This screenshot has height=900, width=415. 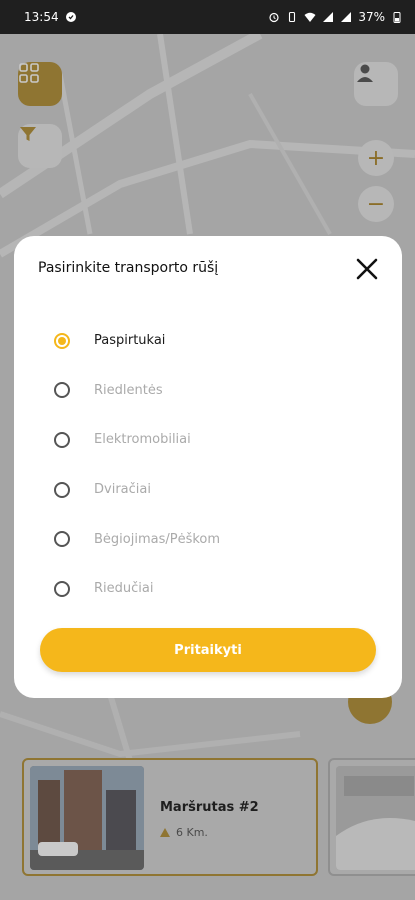 I want to click on signal-icon, so click(x=328, y=17).